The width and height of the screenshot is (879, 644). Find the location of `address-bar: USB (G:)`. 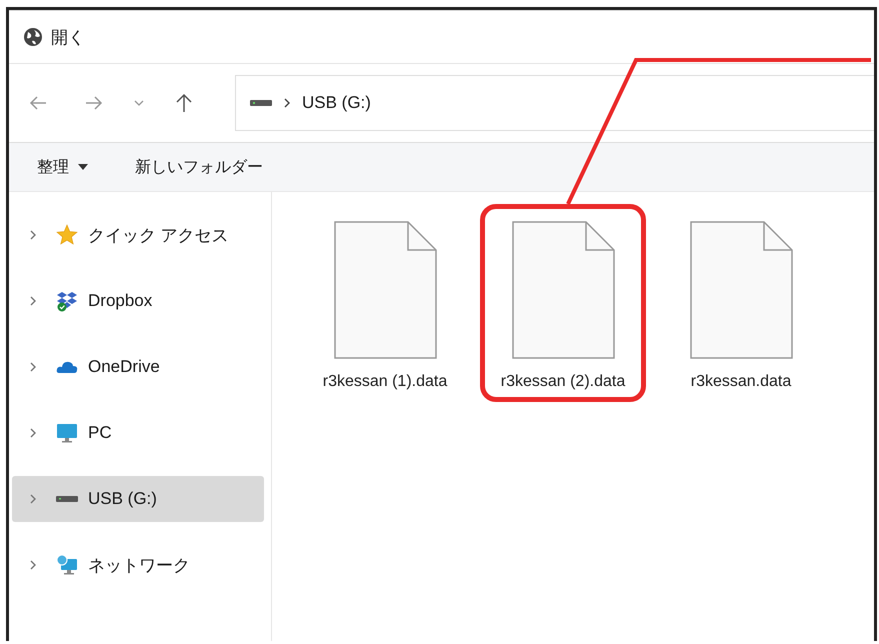

address-bar: USB (G:) is located at coordinates (554, 103).